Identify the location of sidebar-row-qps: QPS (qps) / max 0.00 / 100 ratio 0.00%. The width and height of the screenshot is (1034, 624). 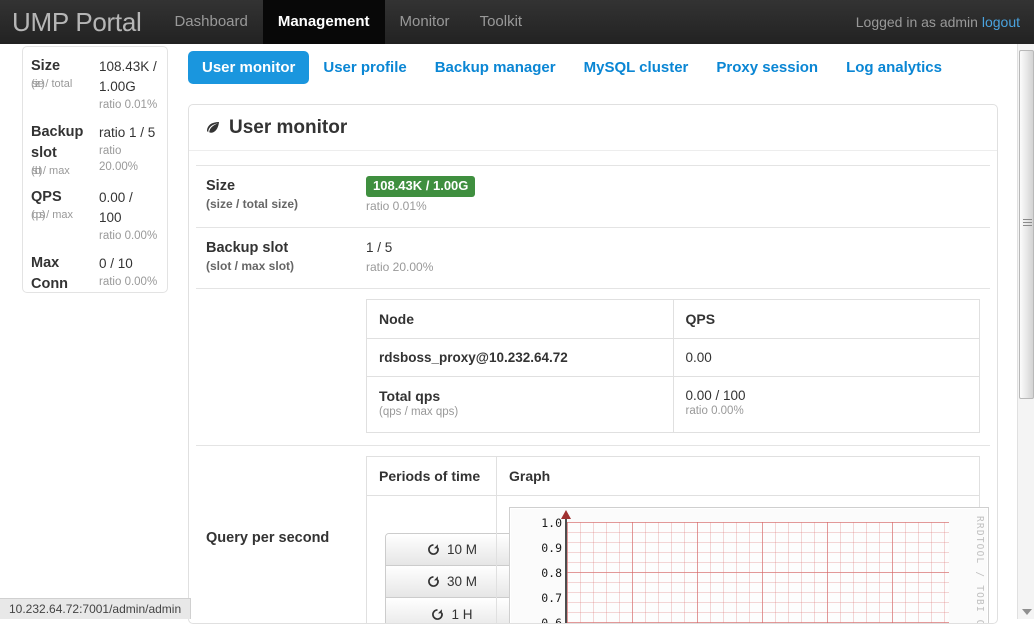
(95, 211).